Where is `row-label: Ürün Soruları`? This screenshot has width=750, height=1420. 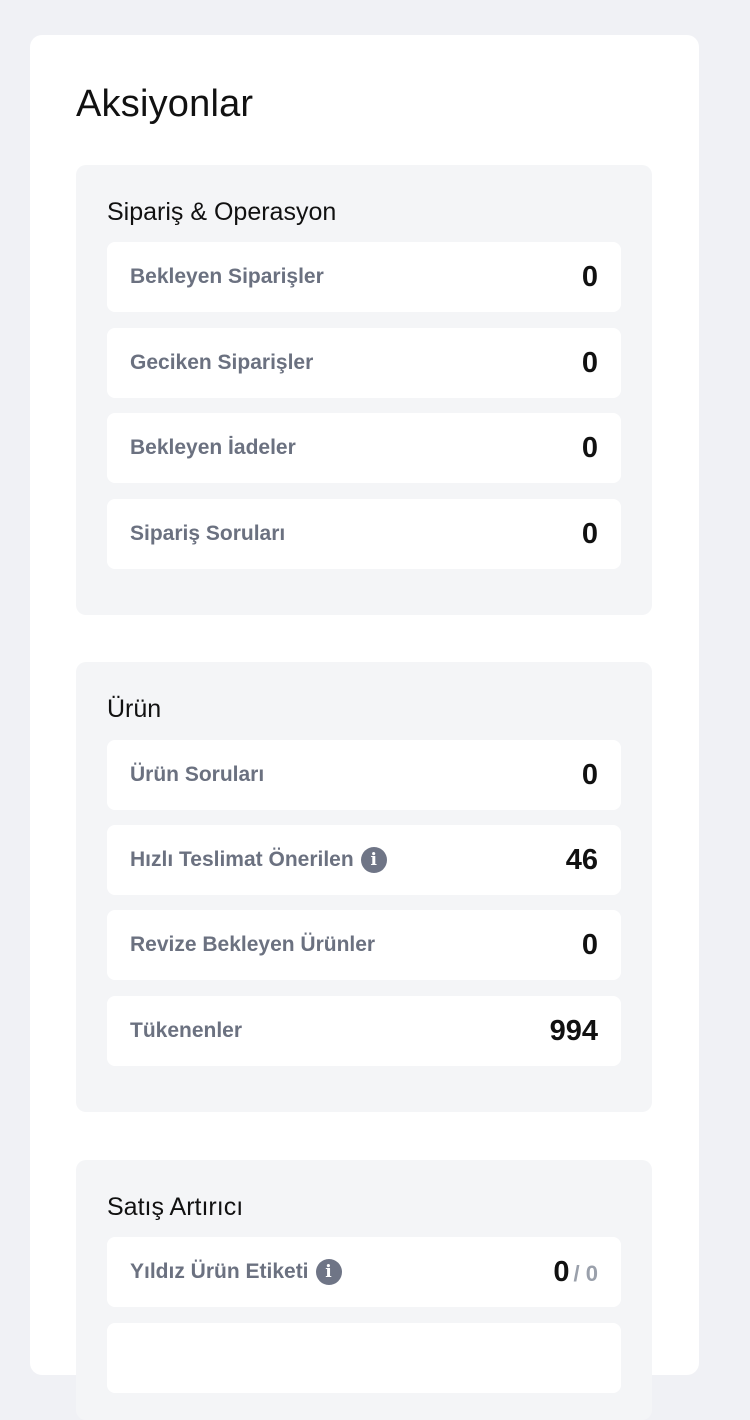
row-label: Ürün Soruları is located at coordinates (197, 774).